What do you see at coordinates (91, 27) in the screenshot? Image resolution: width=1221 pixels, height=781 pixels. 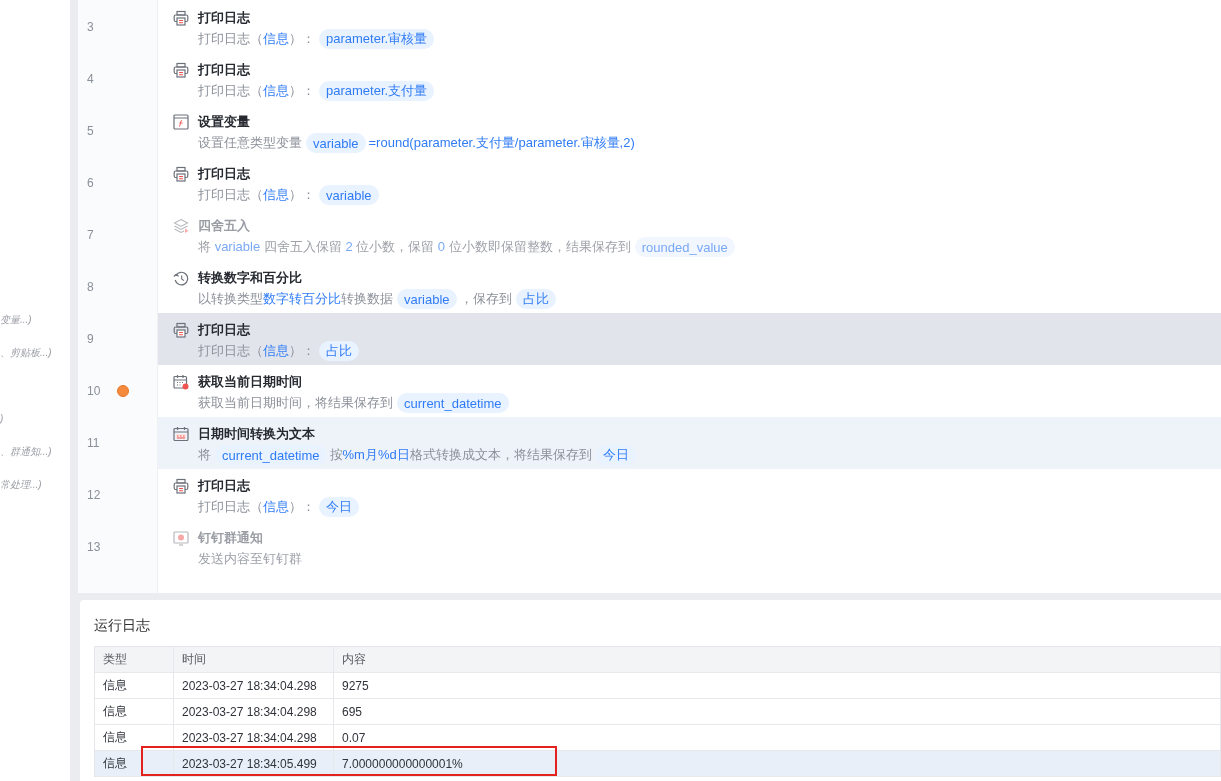 I see `line-number: 3` at bounding box center [91, 27].